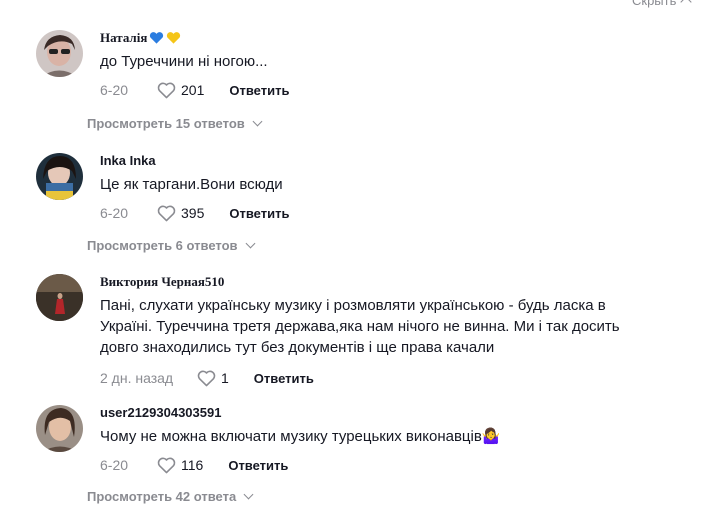 This screenshot has height=514, width=725. I want to click on view-replies-label: Просмотреть 6 ответов, so click(162, 245).